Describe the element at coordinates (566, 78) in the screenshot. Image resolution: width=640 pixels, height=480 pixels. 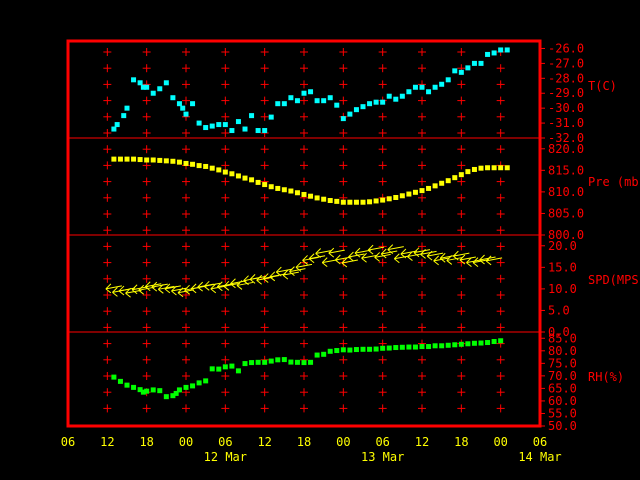
I see `y-tick-label: -28.0` at that location.